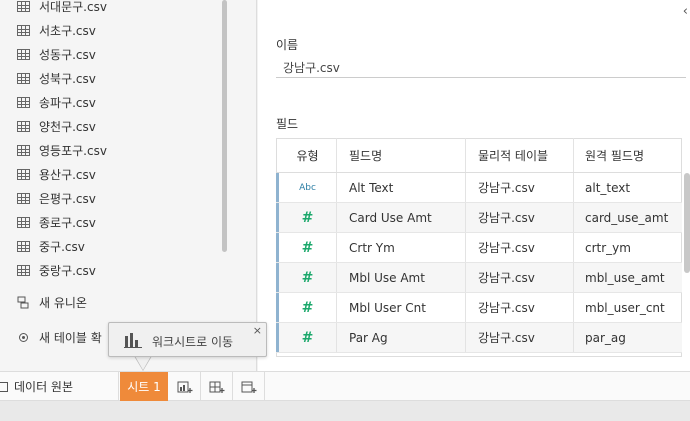  I want to click on file-item: 영등포구.csv, so click(62, 150).